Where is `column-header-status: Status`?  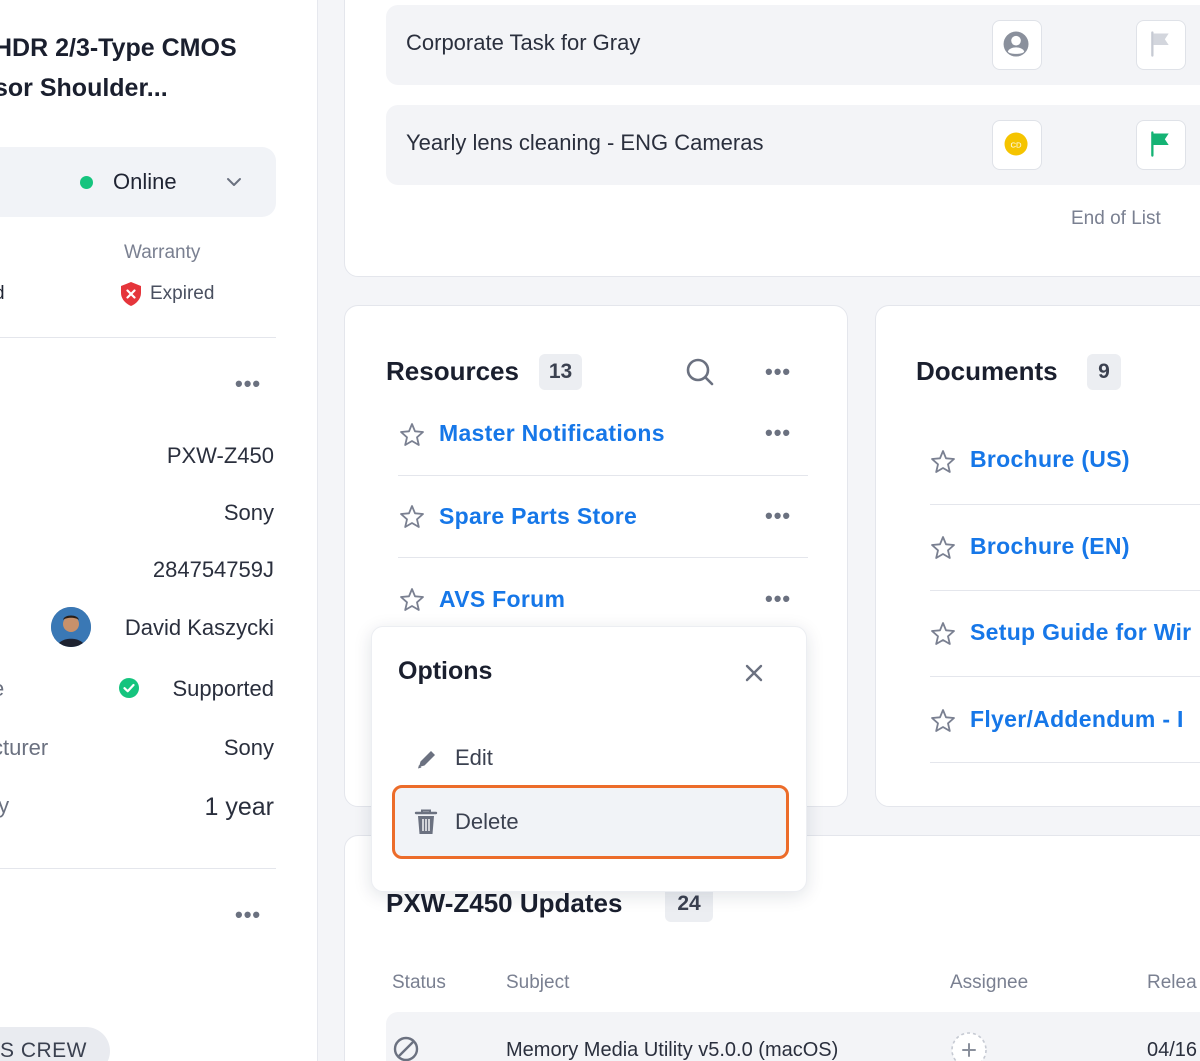
column-header-status: Status is located at coordinates (419, 983).